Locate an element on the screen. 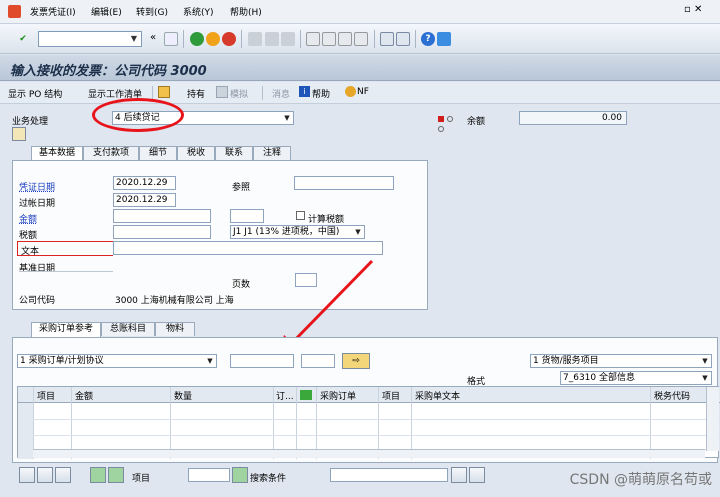  col-header-item: 项目 is located at coordinates (46, 395).